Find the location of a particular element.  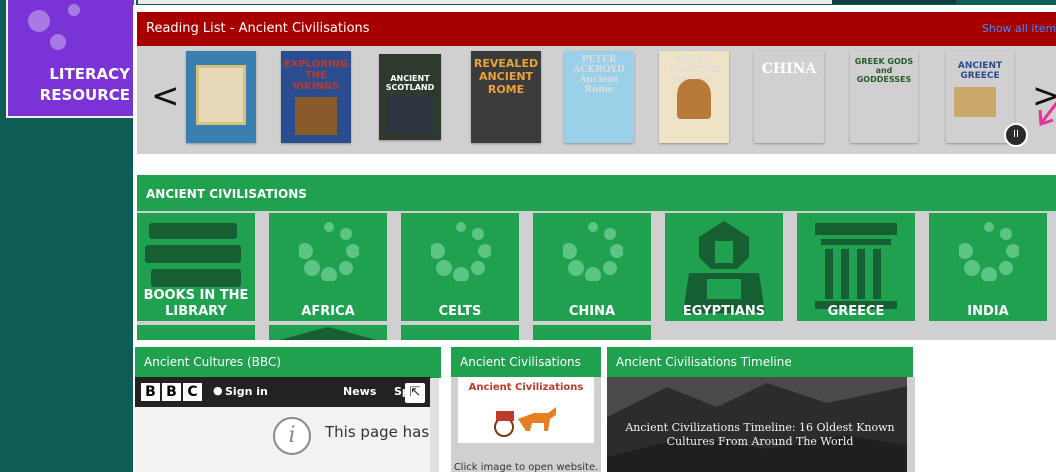

tile-africa: AFRICA is located at coordinates (328, 267).